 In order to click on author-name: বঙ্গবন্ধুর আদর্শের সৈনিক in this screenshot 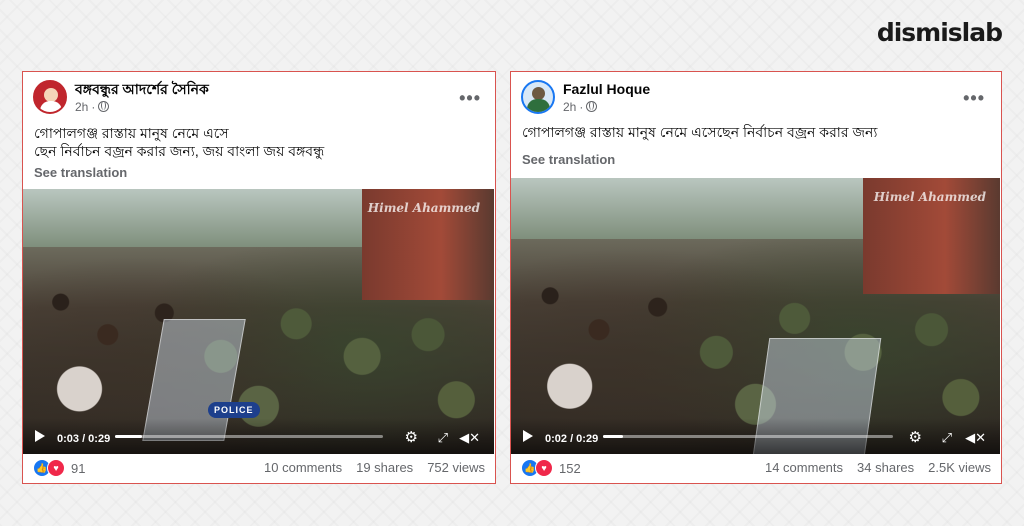, I will do `click(142, 89)`.